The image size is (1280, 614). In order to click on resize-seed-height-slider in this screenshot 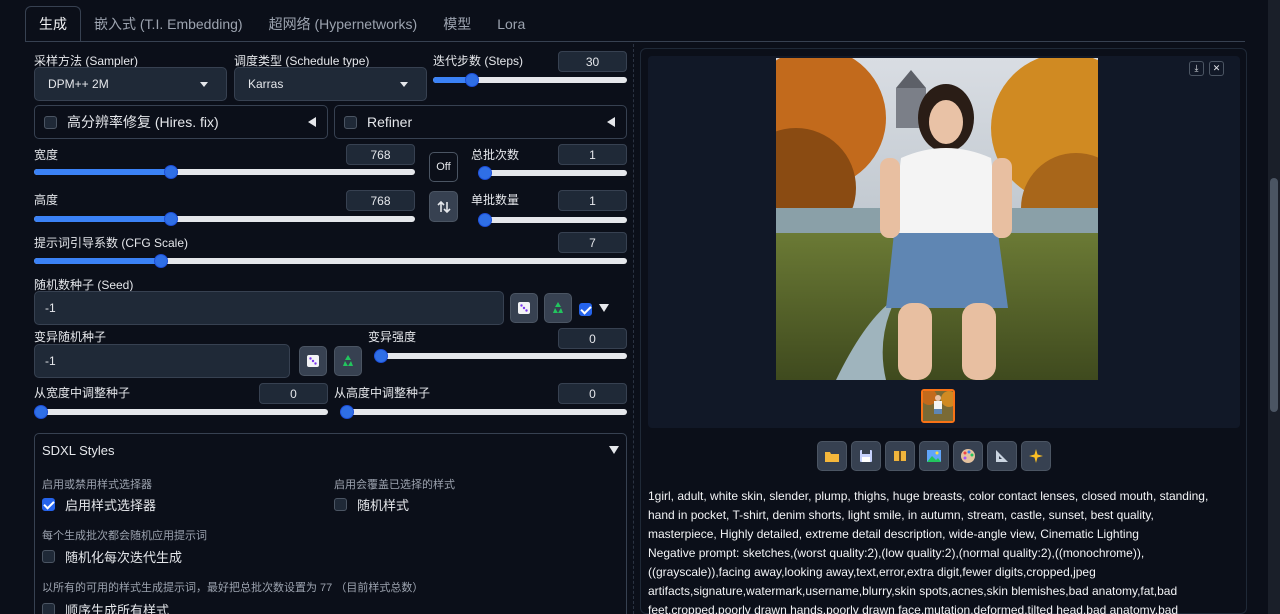, I will do `click(483, 412)`.